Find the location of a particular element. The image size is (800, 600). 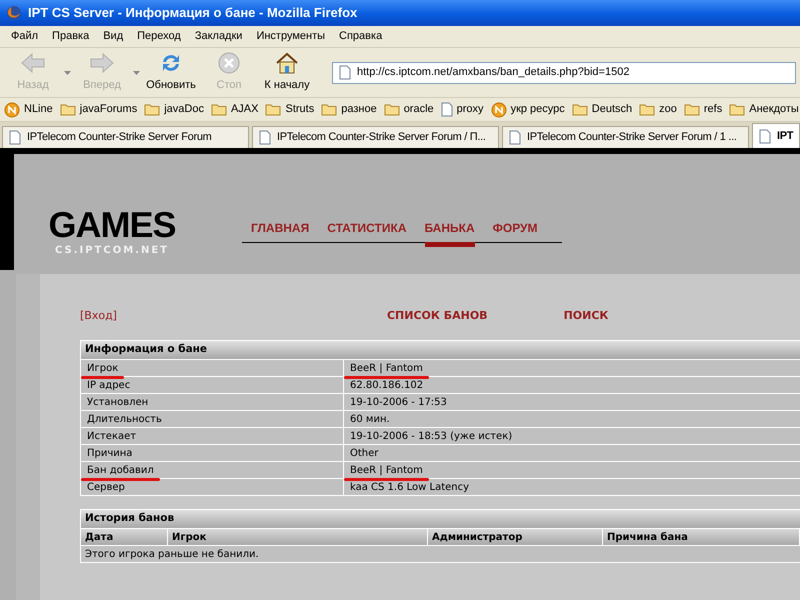

table-cell: Игрок is located at coordinates (102, 368).